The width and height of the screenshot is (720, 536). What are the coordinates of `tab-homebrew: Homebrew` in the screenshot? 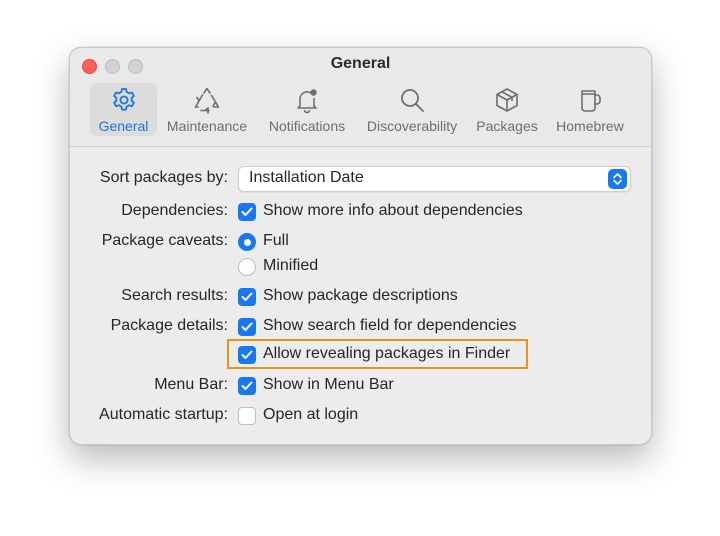 It's located at (590, 109).